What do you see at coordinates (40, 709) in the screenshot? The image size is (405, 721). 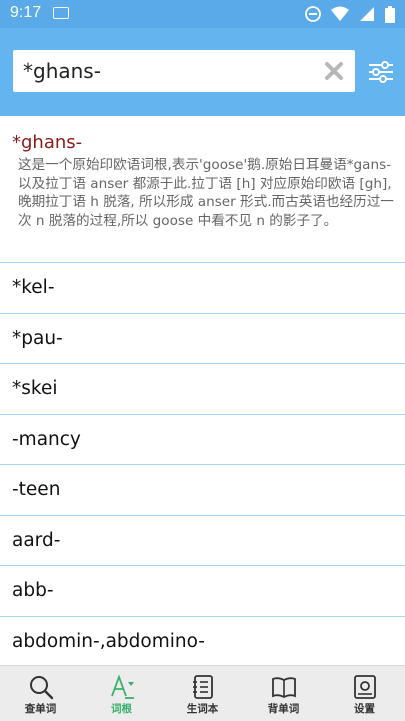 I see `nav-lookup-label: 查单词` at bounding box center [40, 709].